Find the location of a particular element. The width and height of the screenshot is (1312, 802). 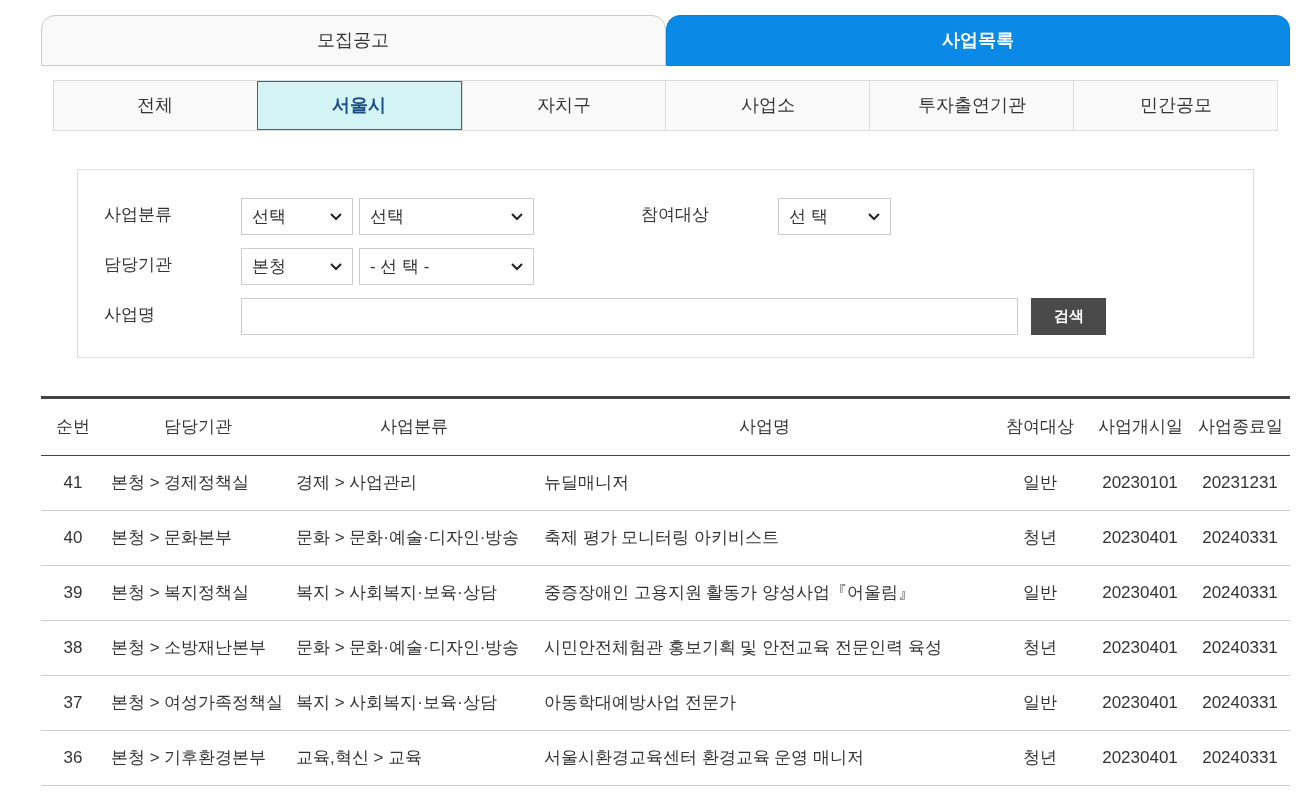

dropdown: 본청 is located at coordinates (297, 266).